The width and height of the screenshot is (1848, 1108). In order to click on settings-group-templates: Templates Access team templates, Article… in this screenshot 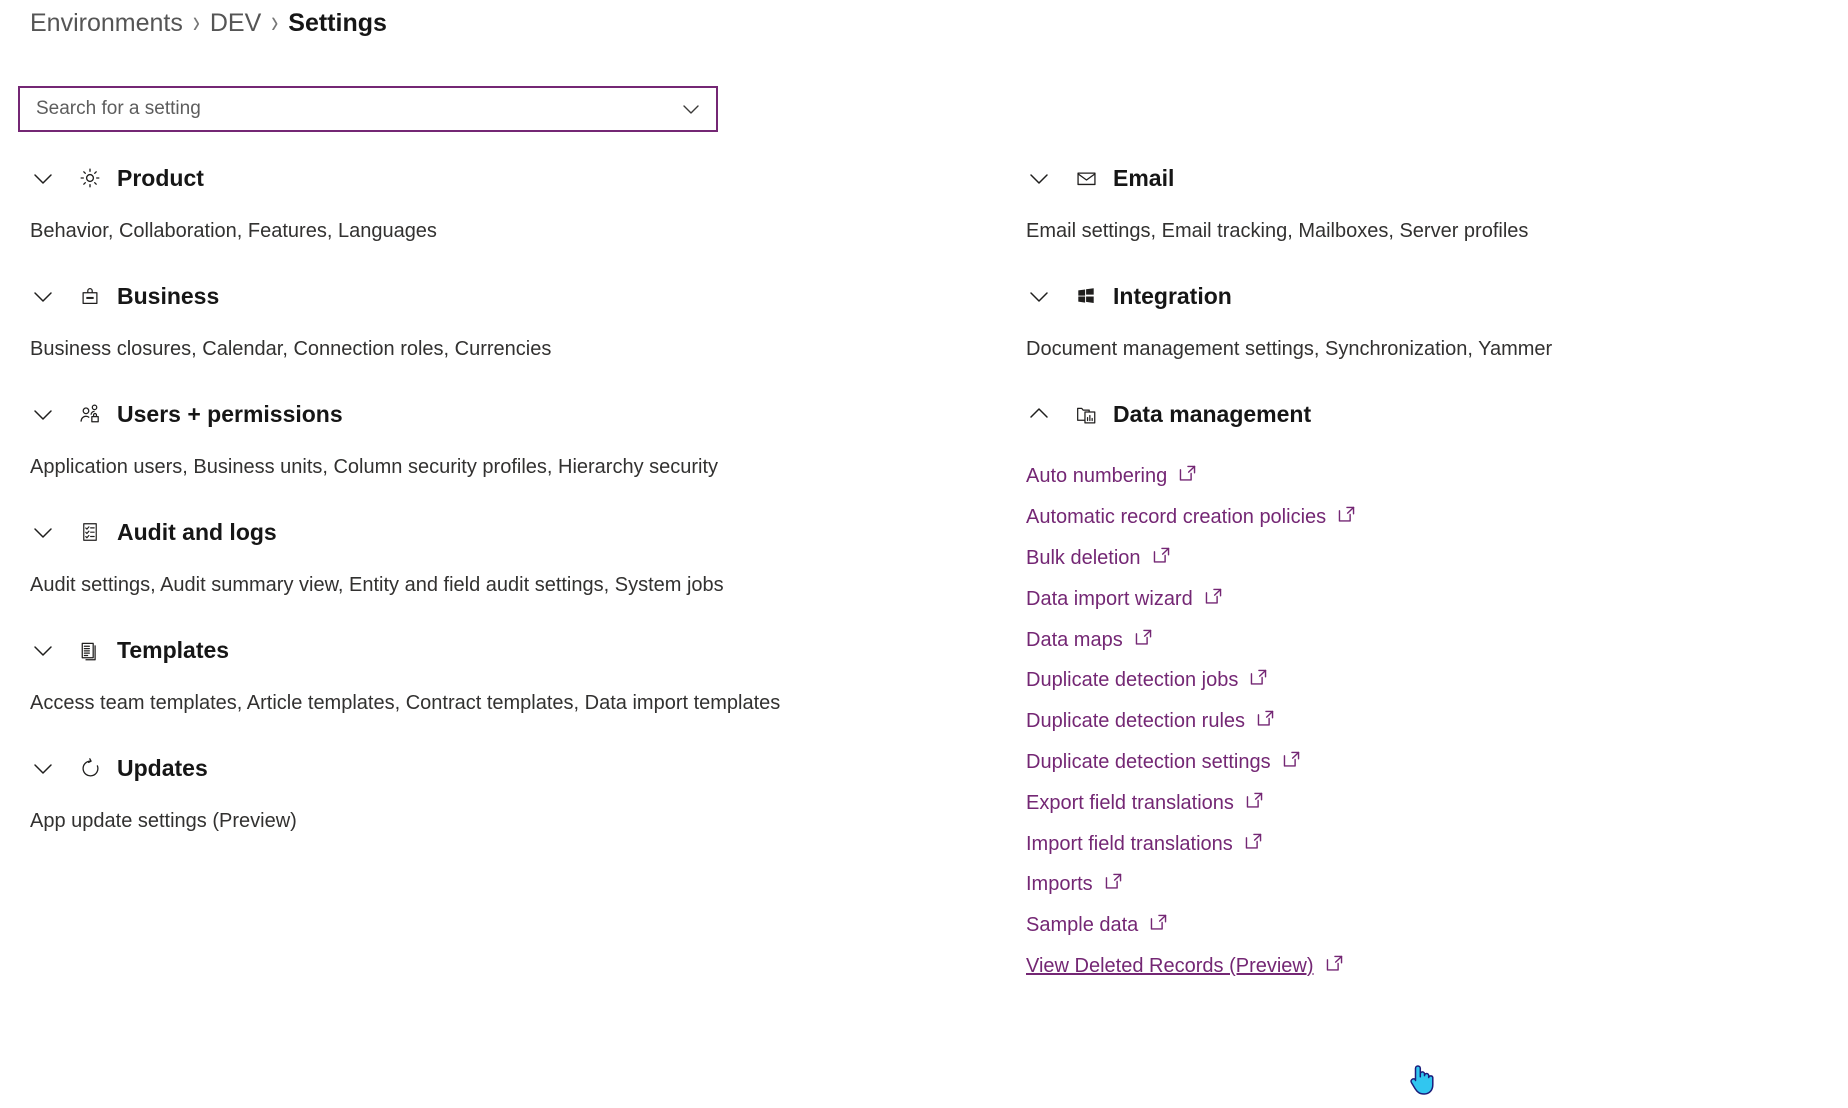, I will do `click(520, 681)`.